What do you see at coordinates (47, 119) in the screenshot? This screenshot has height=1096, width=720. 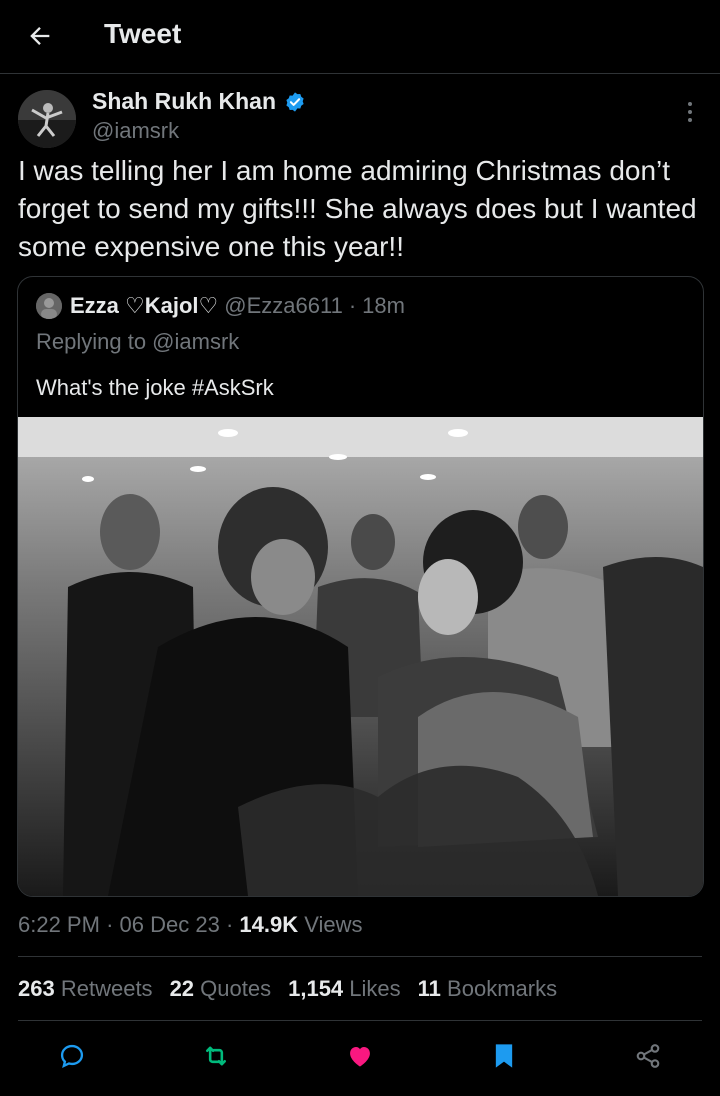 I see `avatar` at bounding box center [47, 119].